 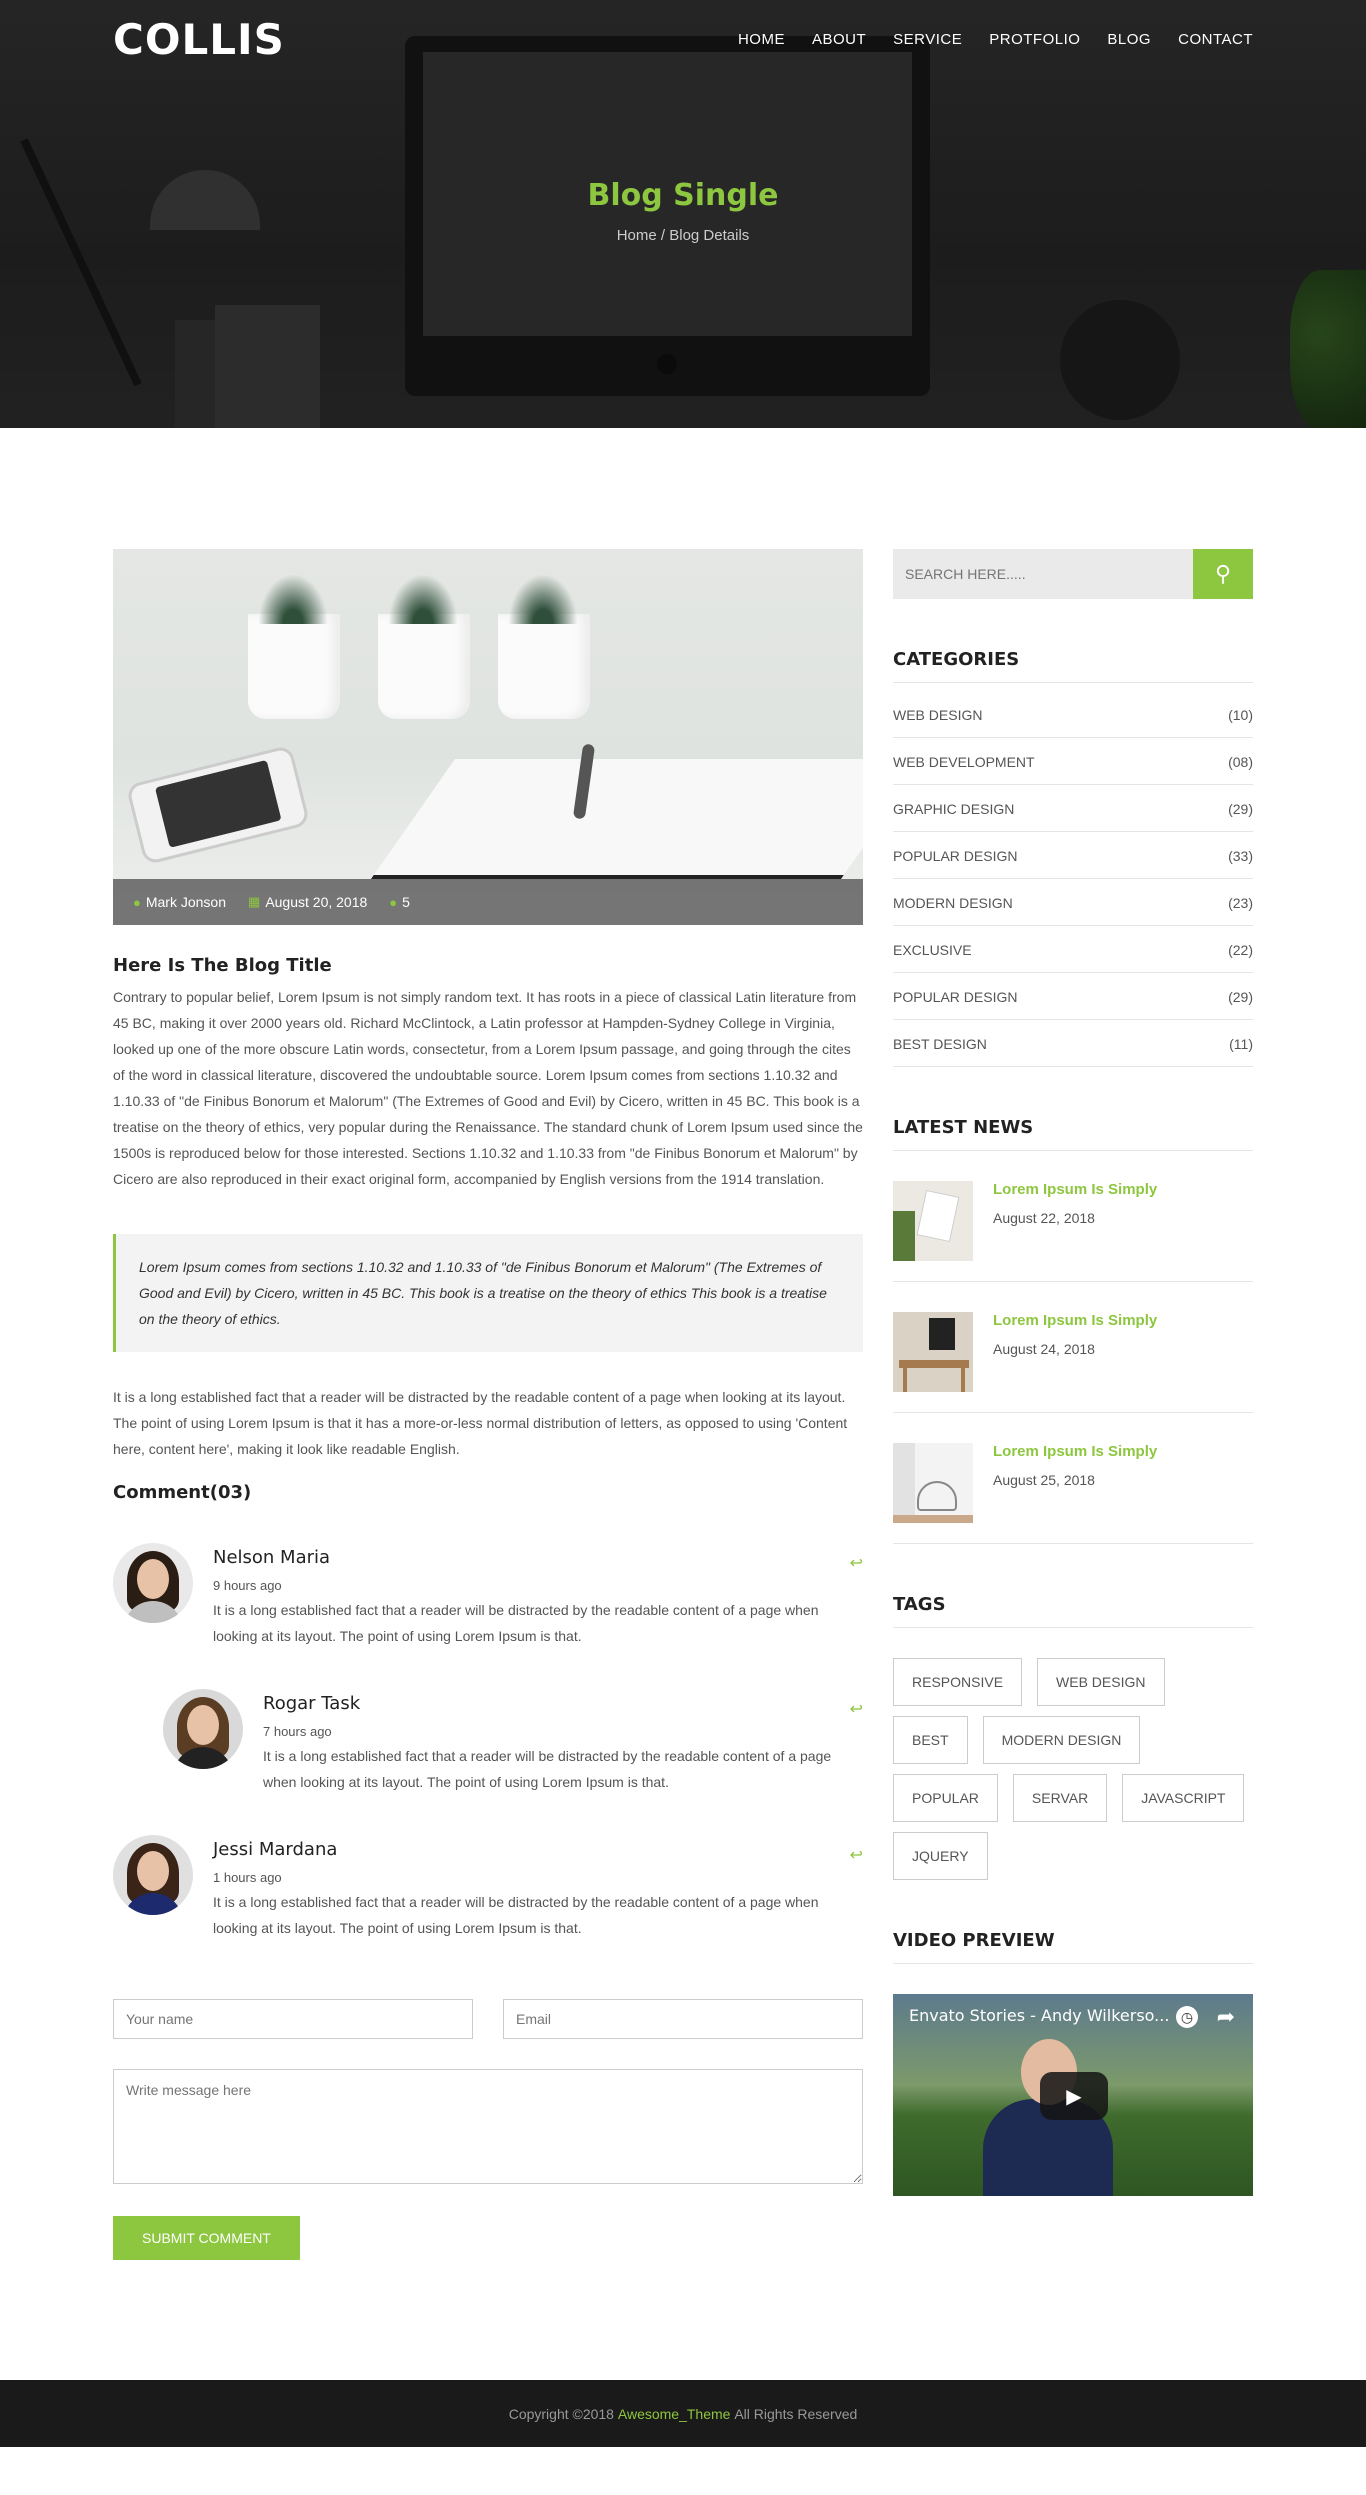 I want to click on widget-title: TAGS, so click(x=1073, y=1611).